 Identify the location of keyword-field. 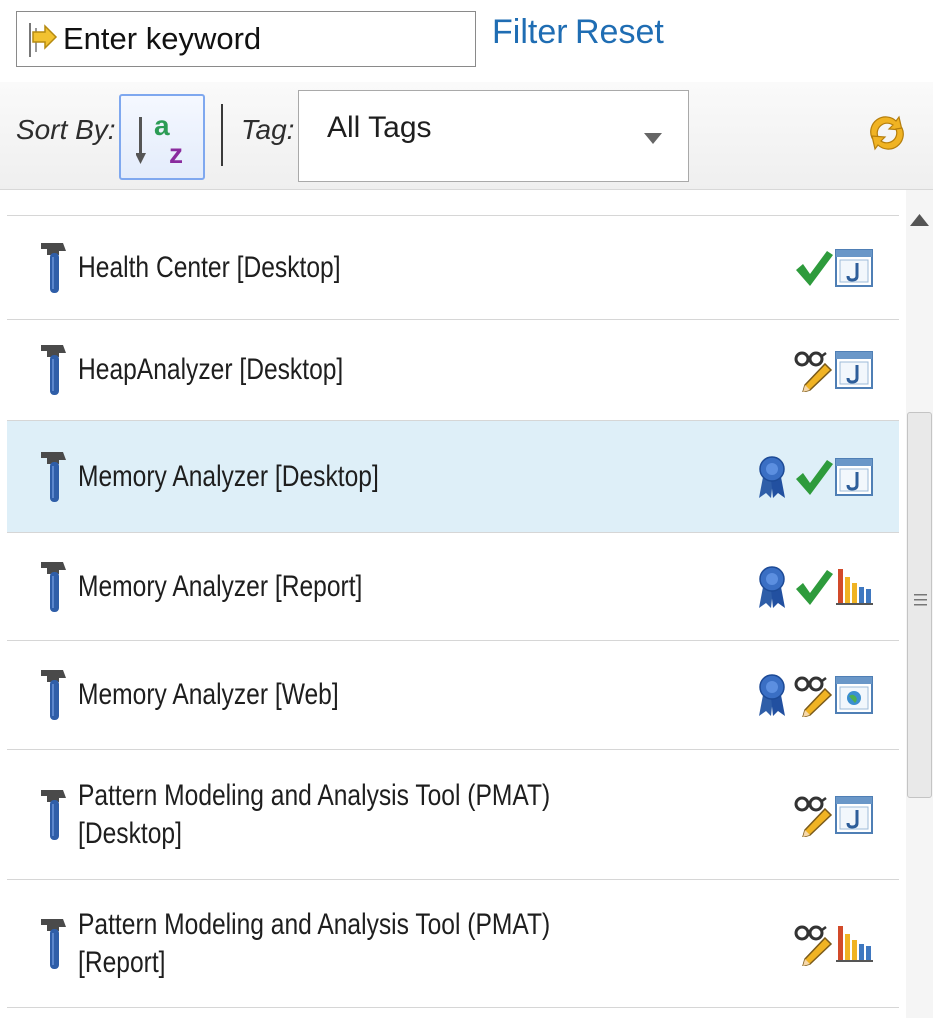
(246, 39).